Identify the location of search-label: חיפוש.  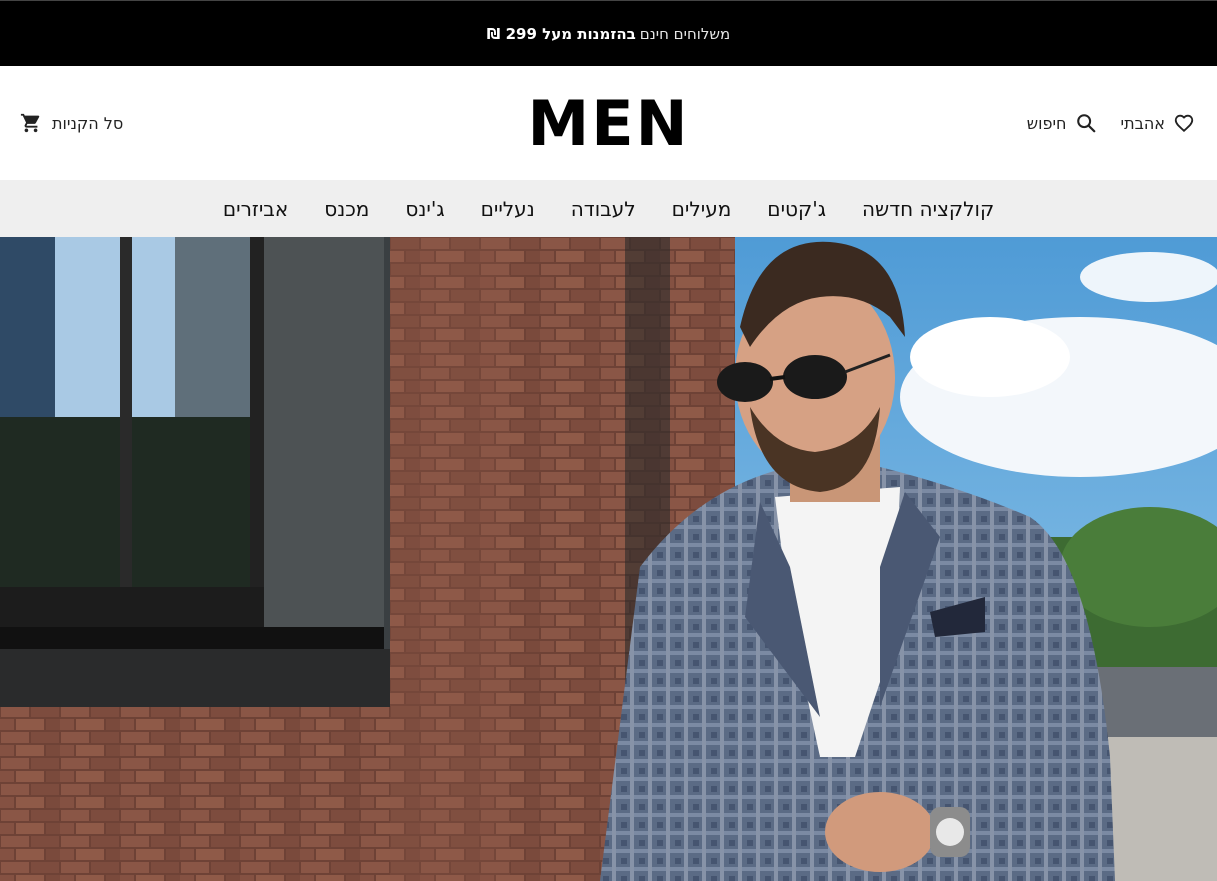
(1046, 123).